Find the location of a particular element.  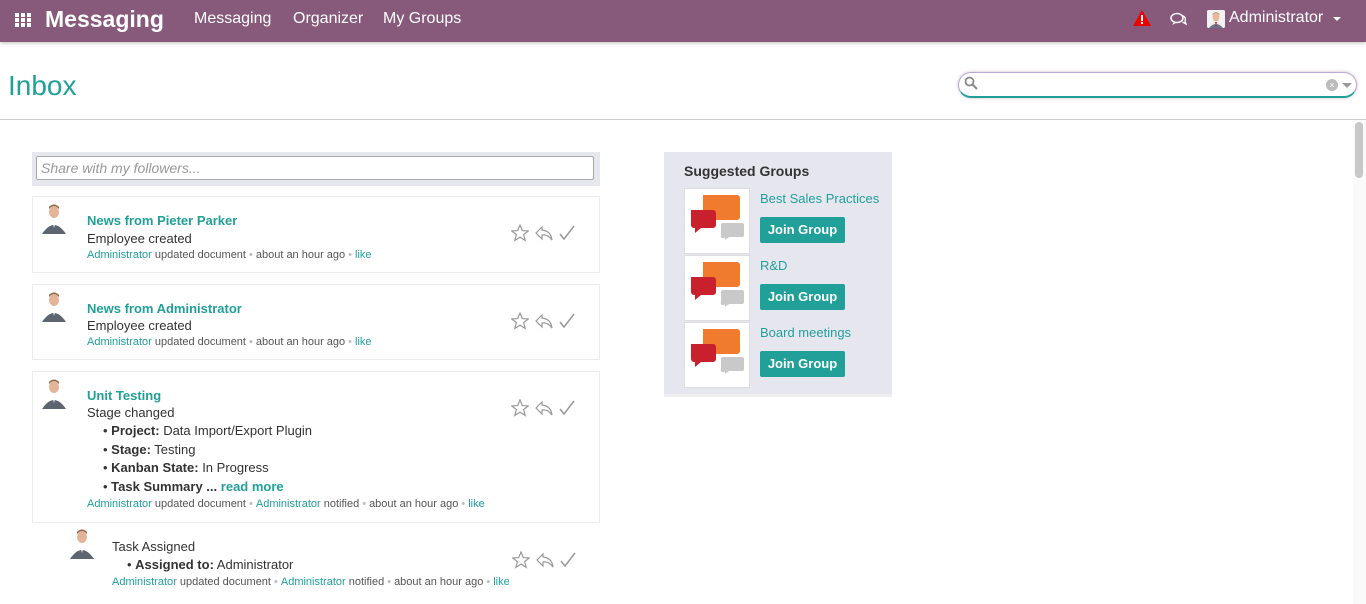

message-body: Stage changed is located at coordinates (131, 412).